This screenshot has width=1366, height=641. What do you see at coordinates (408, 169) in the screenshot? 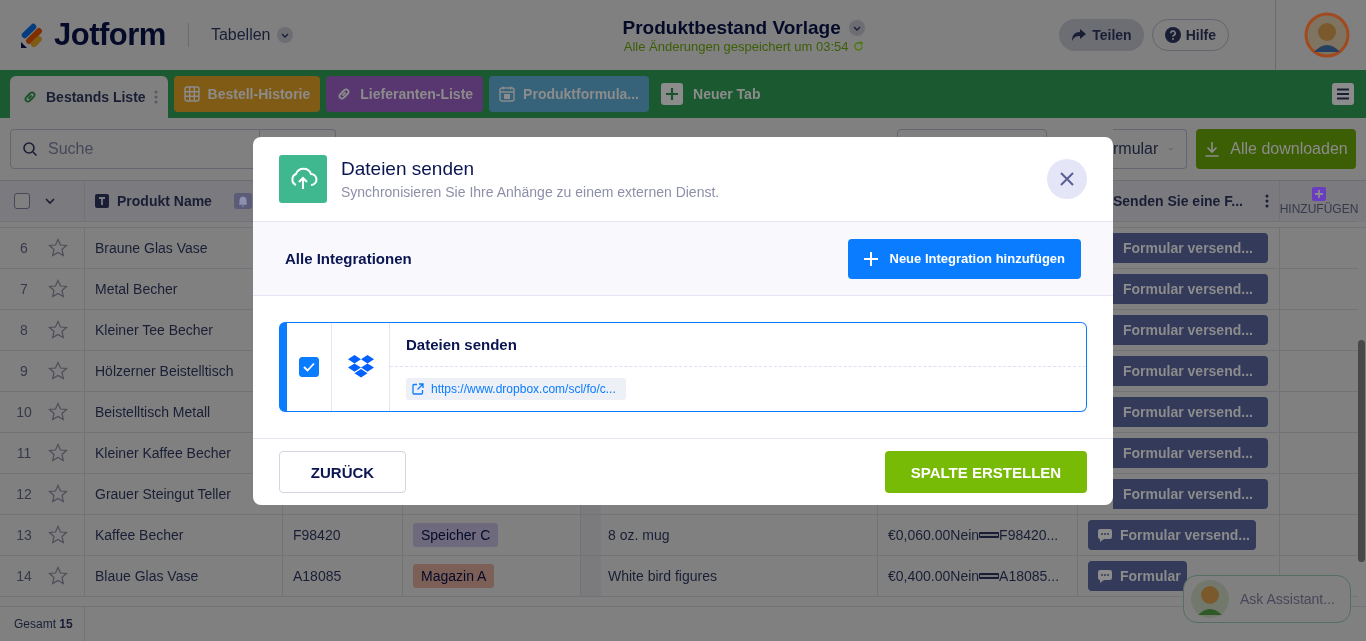
I see `dialog-title: Dateien senden` at bounding box center [408, 169].